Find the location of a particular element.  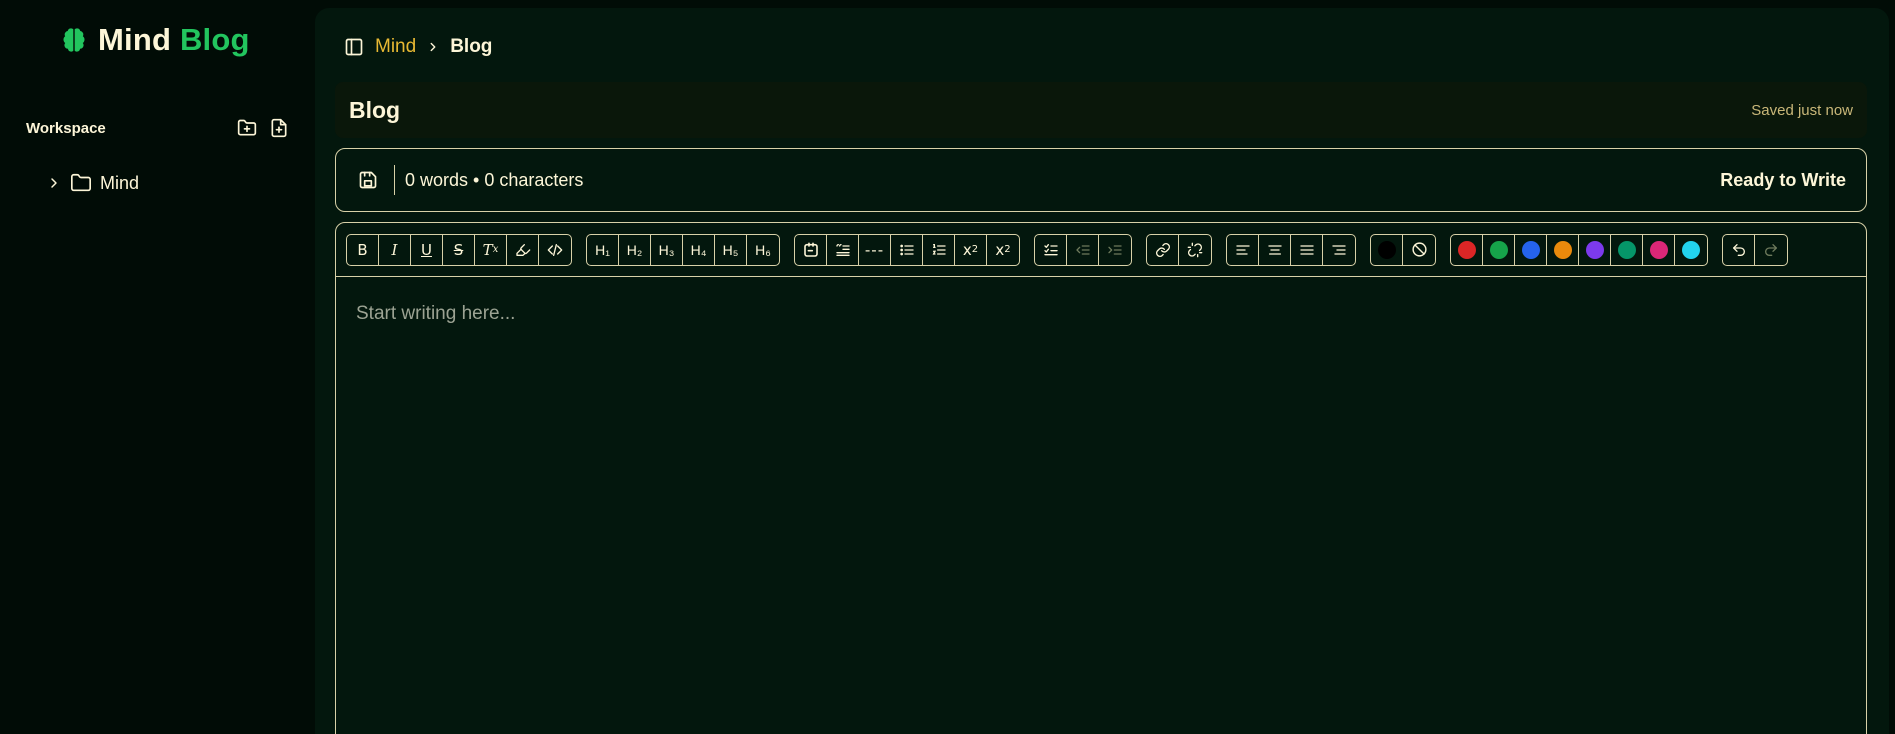

align-center-icon is located at coordinates (1274, 249).